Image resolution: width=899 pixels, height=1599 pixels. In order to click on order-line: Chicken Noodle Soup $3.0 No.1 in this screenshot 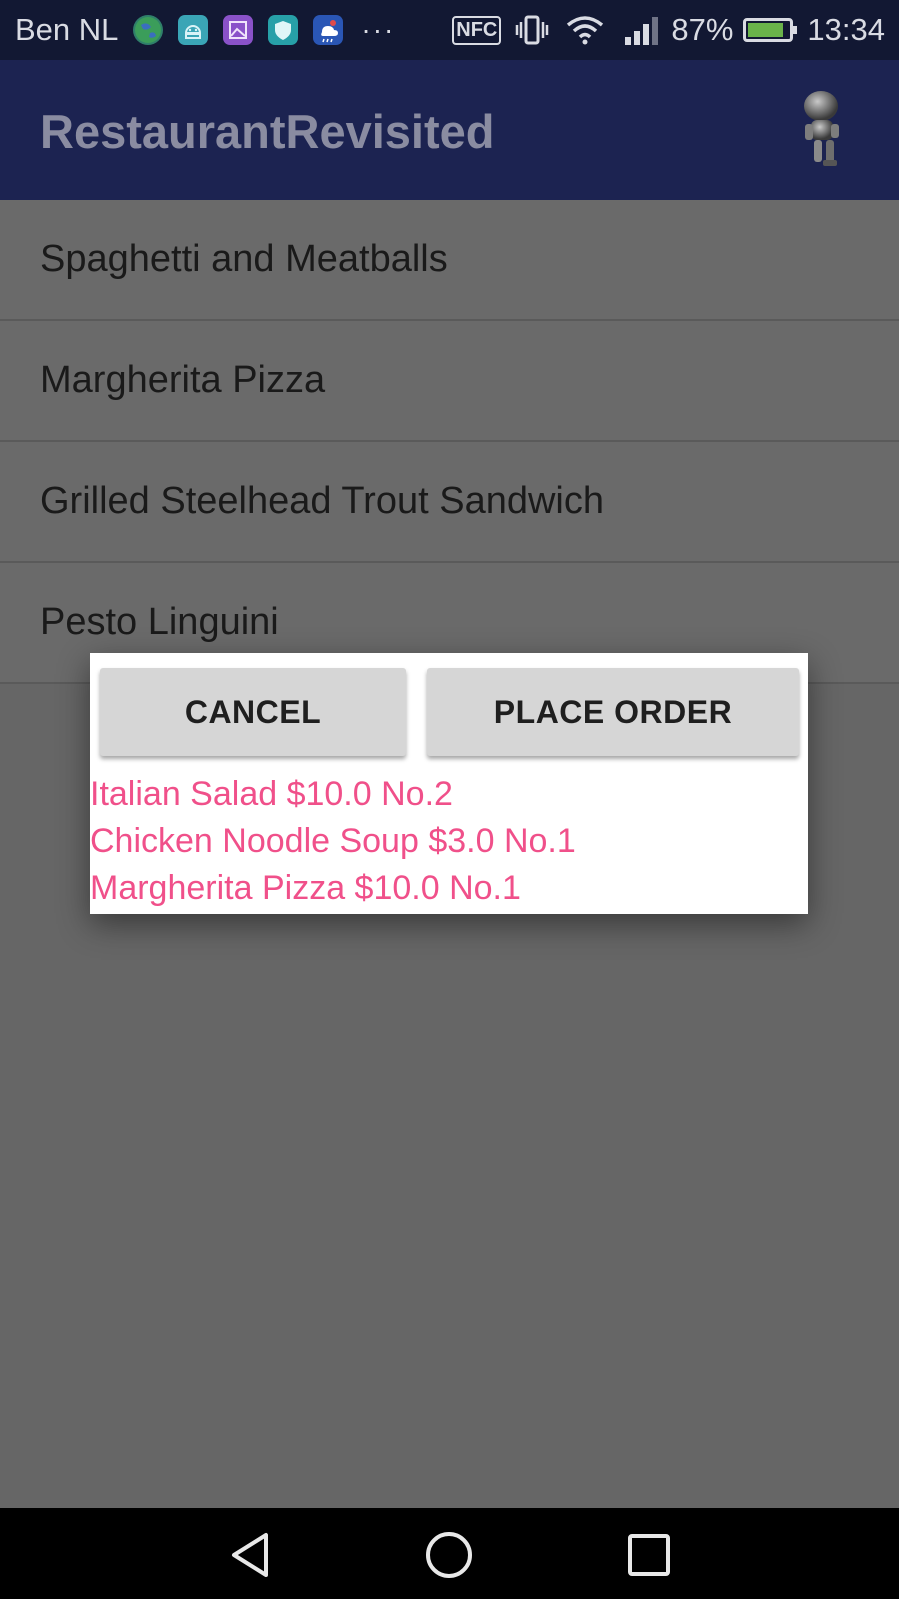, I will do `click(333, 841)`.